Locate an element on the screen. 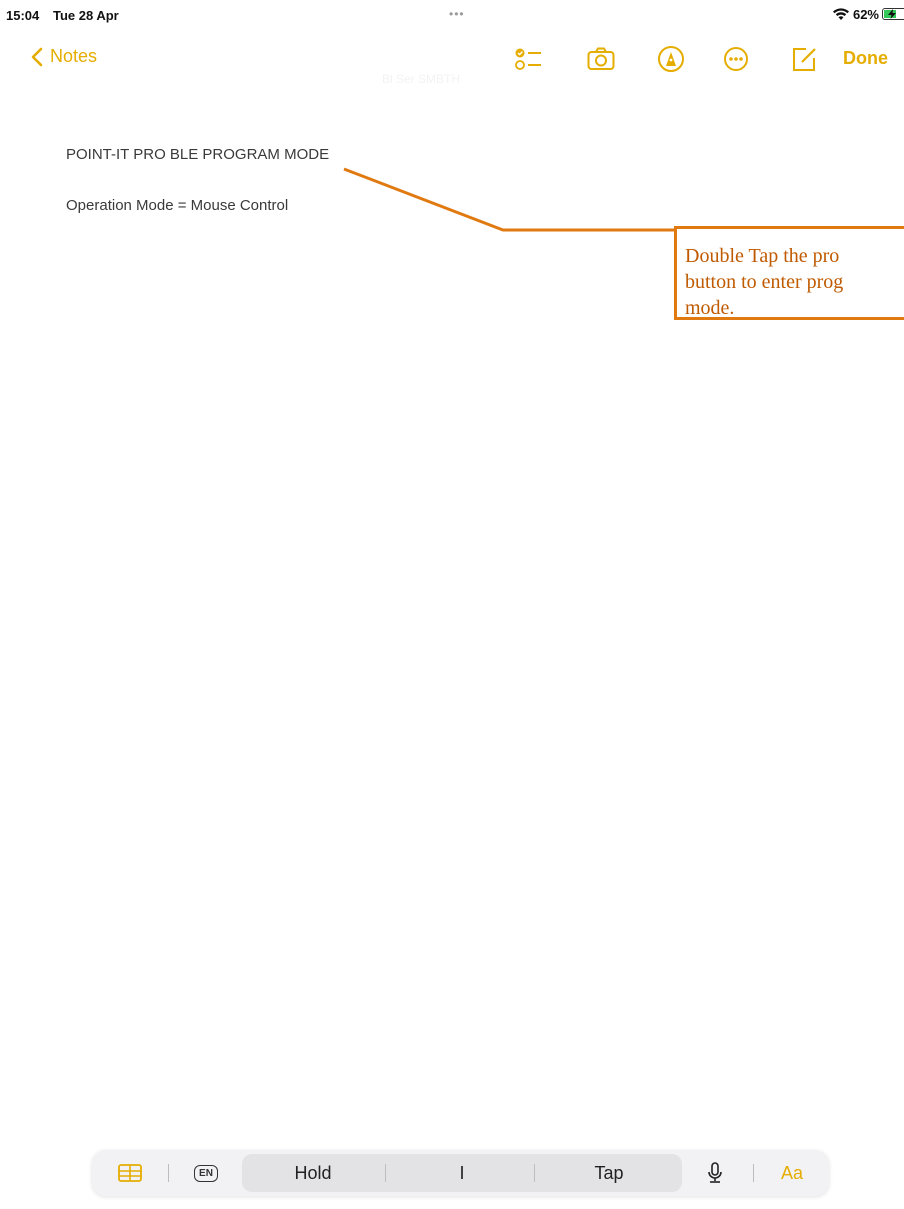  wifi-icon is located at coordinates (840, 14).